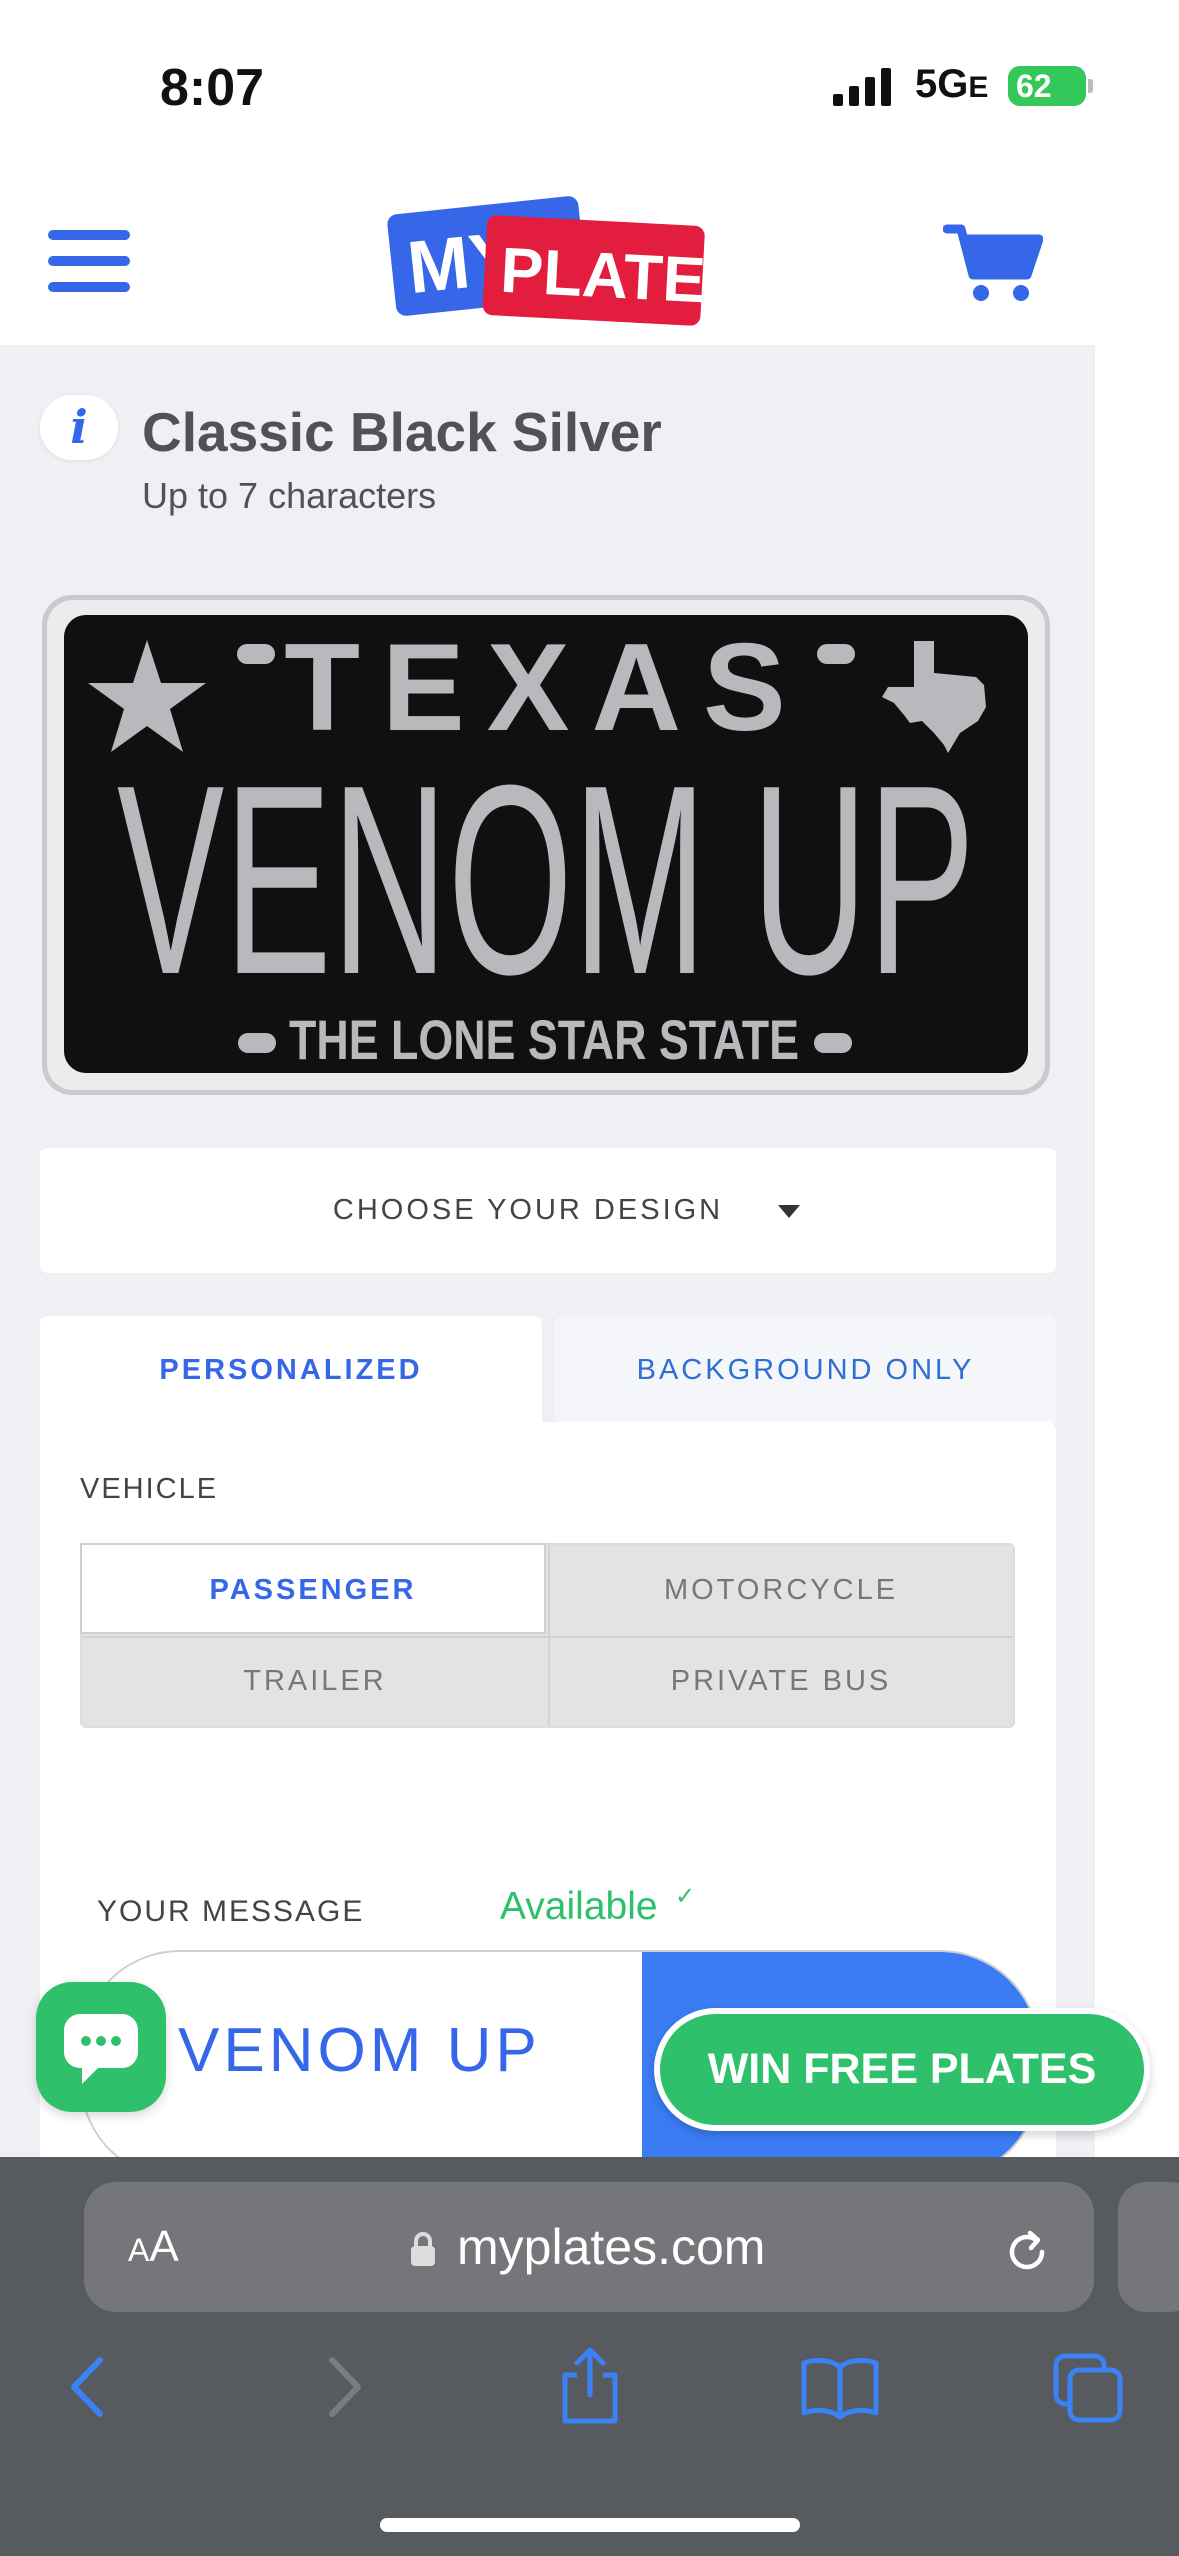  What do you see at coordinates (789, 1211) in the screenshot?
I see `caret-down-icon` at bounding box center [789, 1211].